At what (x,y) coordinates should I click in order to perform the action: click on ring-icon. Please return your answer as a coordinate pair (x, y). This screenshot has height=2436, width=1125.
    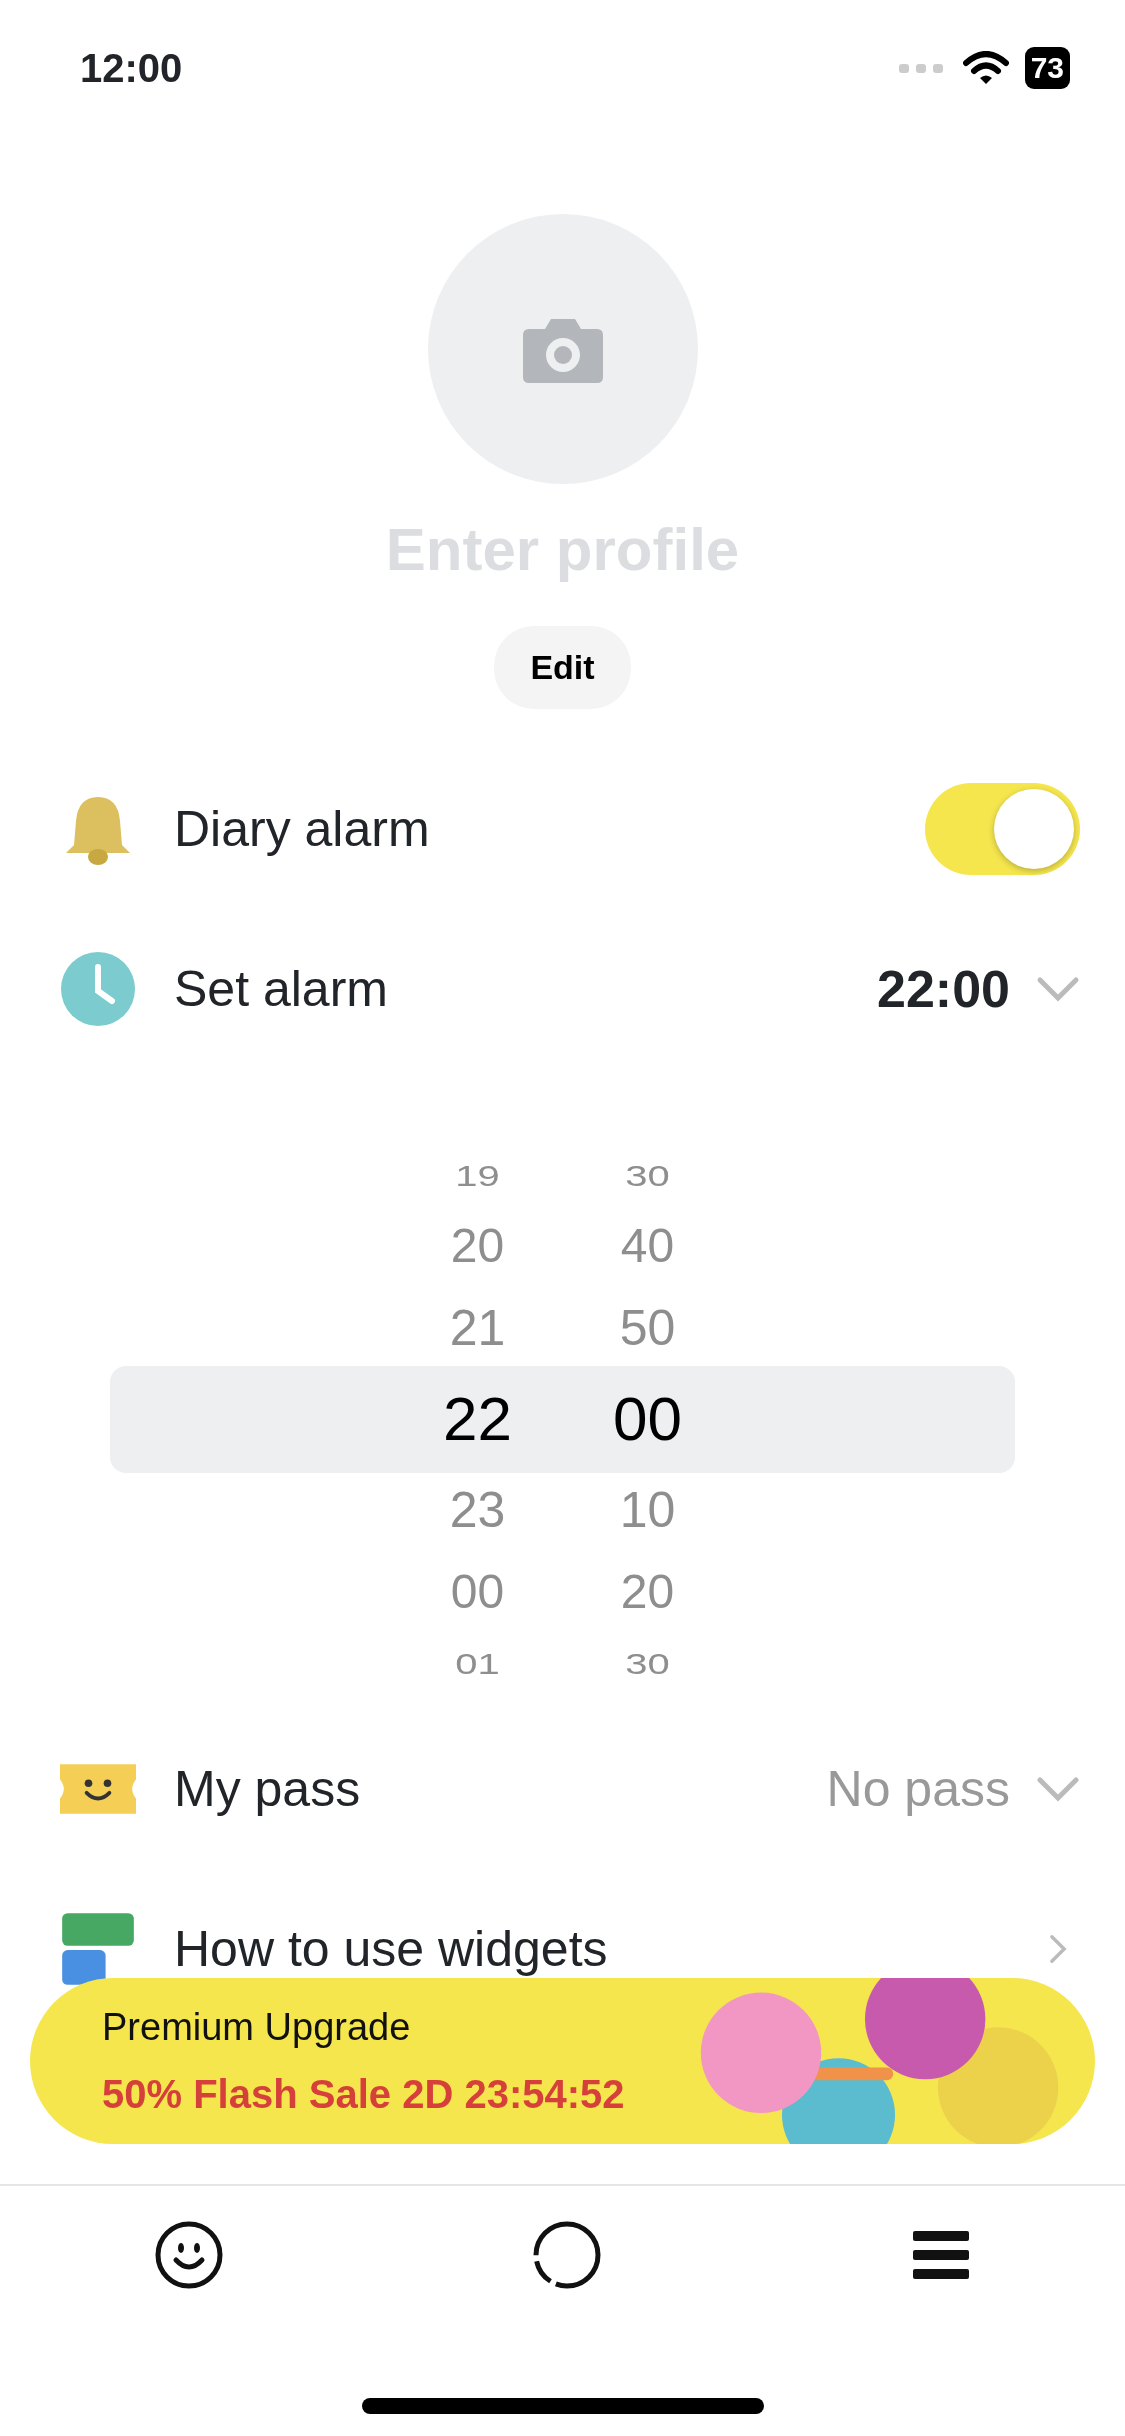
    Looking at the image, I should click on (567, 2255).